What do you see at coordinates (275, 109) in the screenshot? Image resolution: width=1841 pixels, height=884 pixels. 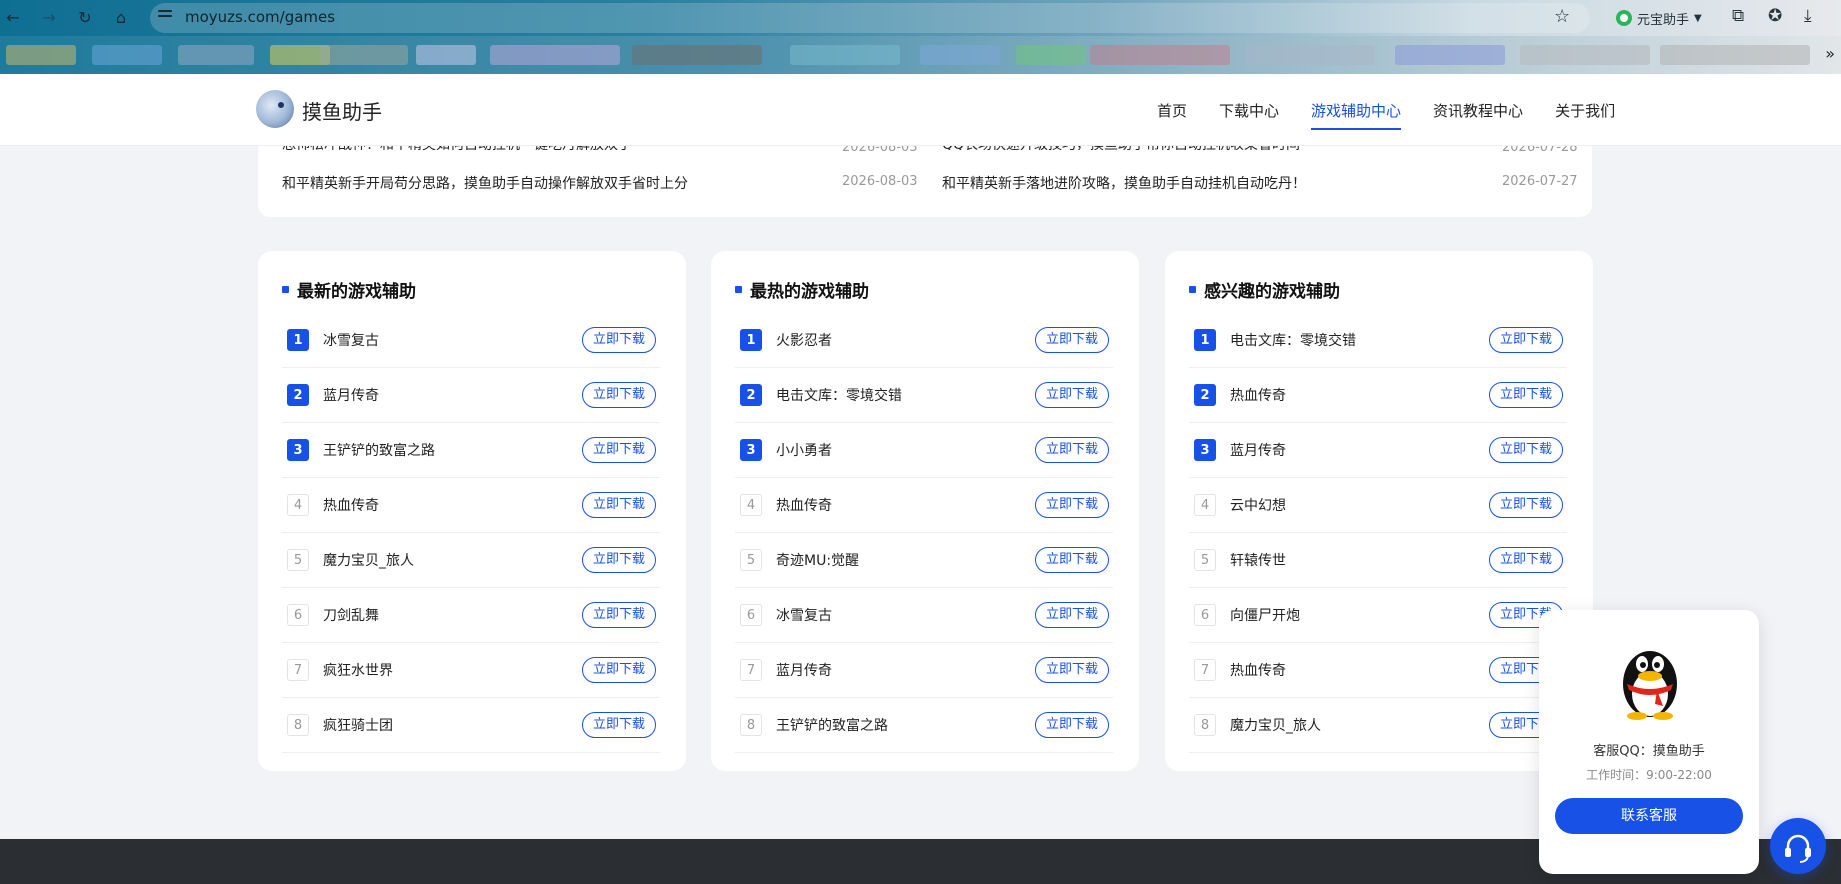 I see `logo-icon` at bounding box center [275, 109].